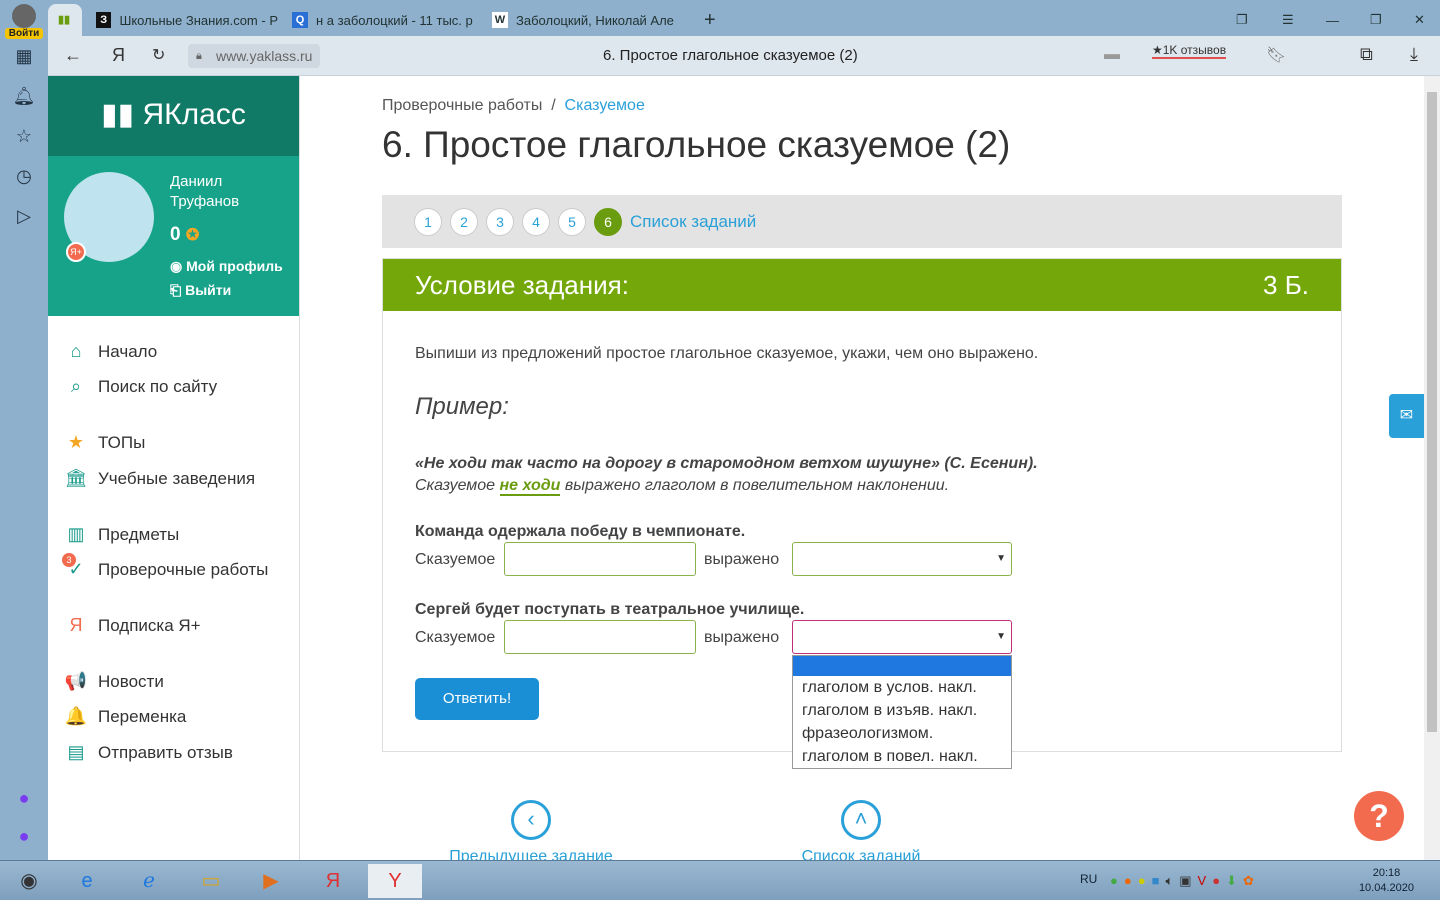 The image size is (1440, 900). Describe the element at coordinates (121, 534) in the screenshot. I see `sidebar-item-subjects: ▥ Предметы` at that location.